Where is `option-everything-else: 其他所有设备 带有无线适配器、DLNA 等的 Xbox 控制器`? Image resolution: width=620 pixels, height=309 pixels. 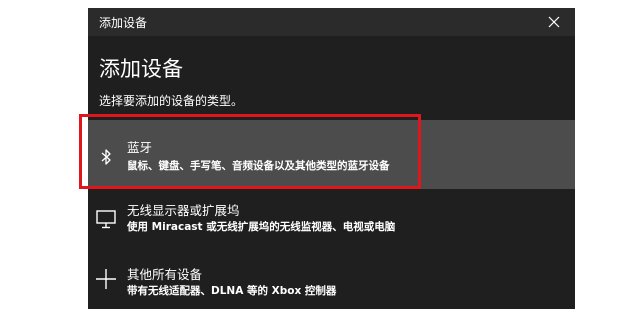
option-everything-else: 其他所有设备 带有无线适配器、DLNA 等的 Xbox 控制器 is located at coordinates (331, 283).